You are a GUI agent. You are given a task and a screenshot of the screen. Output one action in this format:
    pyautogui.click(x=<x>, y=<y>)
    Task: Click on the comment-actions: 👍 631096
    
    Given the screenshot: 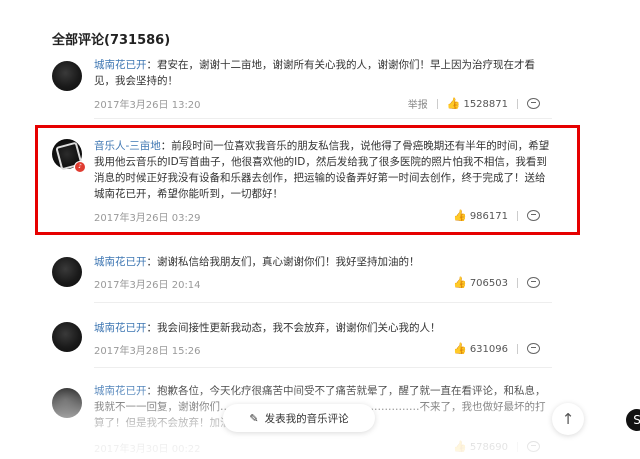 What is the action you would take?
    pyautogui.click(x=496, y=348)
    